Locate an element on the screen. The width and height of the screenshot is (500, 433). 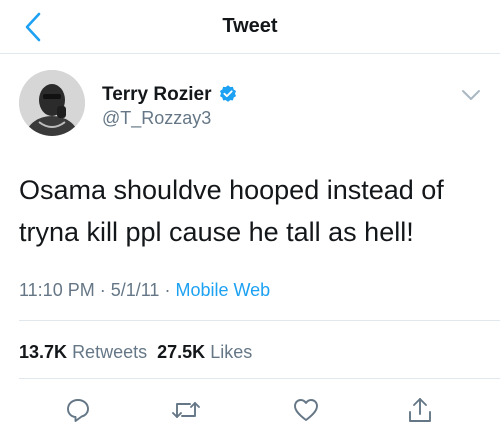
tweet-stats: 13.7K Retweets 27.5K Likes is located at coordinates (135, 352).